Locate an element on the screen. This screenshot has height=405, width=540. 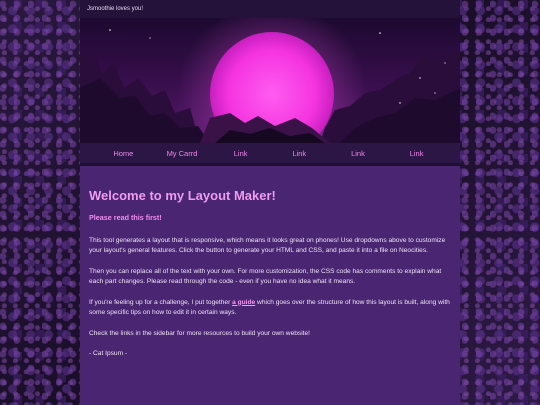
page-title: Welcome to my Layout Maker! is located at coordinates (182, 195).